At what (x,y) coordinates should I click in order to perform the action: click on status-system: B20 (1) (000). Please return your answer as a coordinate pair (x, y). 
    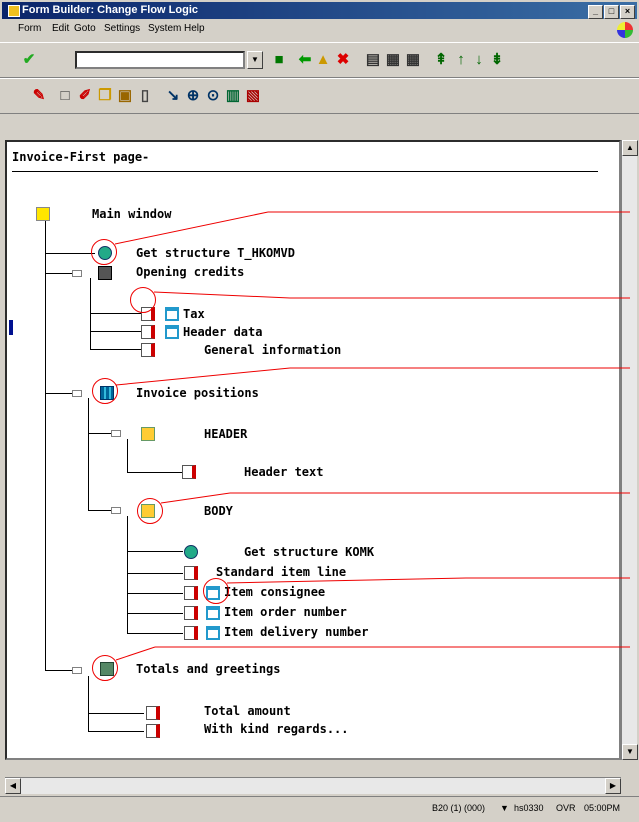
    Looking at the image, I should click on (459, 808).